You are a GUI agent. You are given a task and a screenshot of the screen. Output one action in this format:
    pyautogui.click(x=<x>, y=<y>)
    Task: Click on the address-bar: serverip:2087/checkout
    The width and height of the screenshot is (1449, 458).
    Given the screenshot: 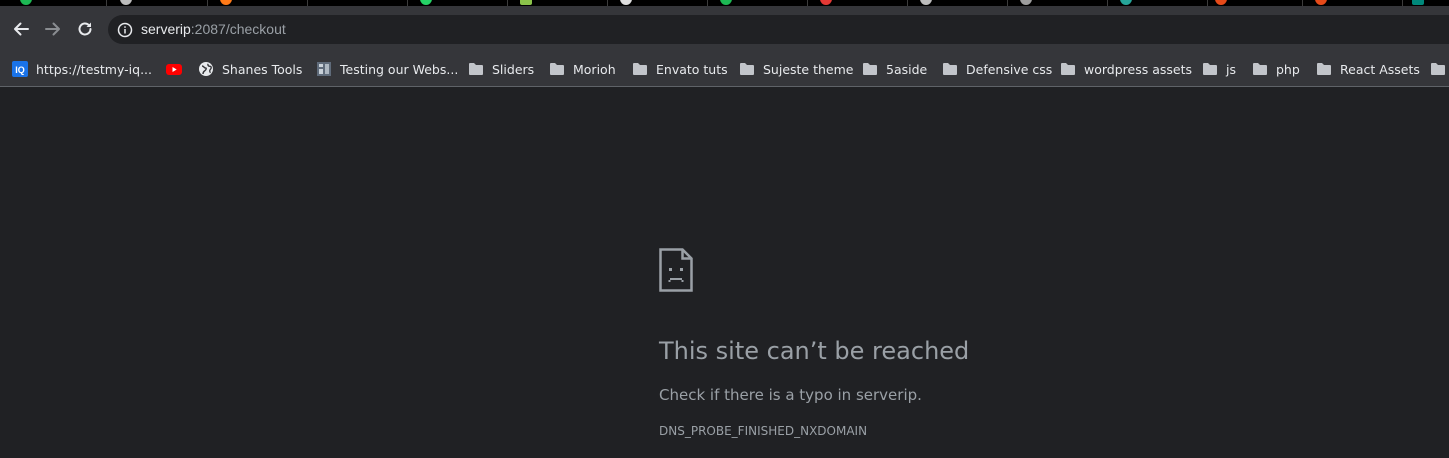 What is the action you would take?
    pyautogui.click(x=778, y=29)
    